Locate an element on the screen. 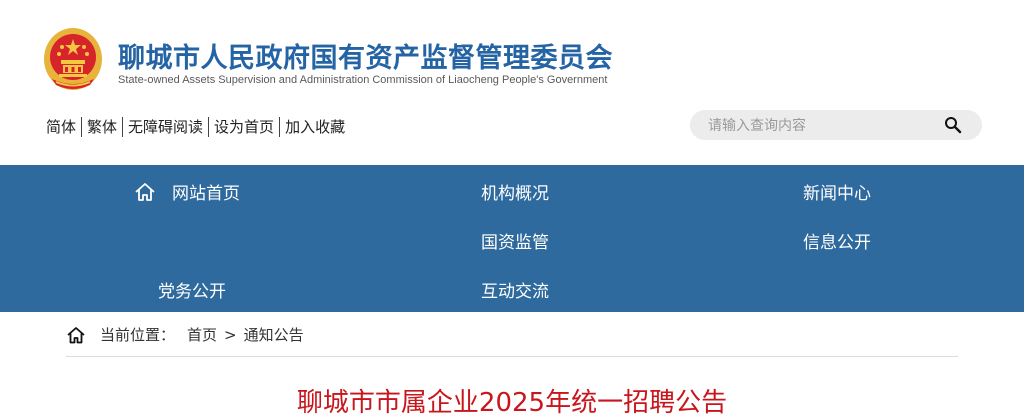  breadcrumb-divider is located at coordinates (512, 356).